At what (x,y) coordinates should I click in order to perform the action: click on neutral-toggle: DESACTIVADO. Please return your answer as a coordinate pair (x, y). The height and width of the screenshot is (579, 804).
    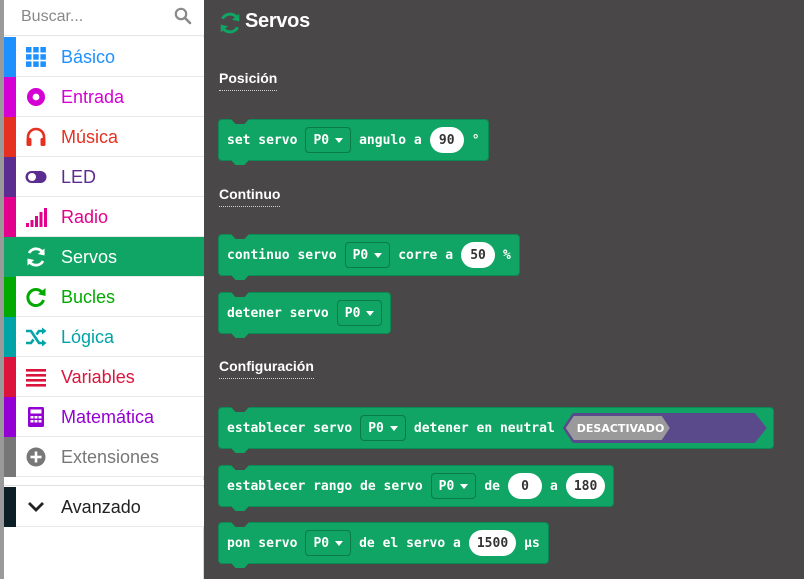
    Looking at the image, I should click on (665, 428).